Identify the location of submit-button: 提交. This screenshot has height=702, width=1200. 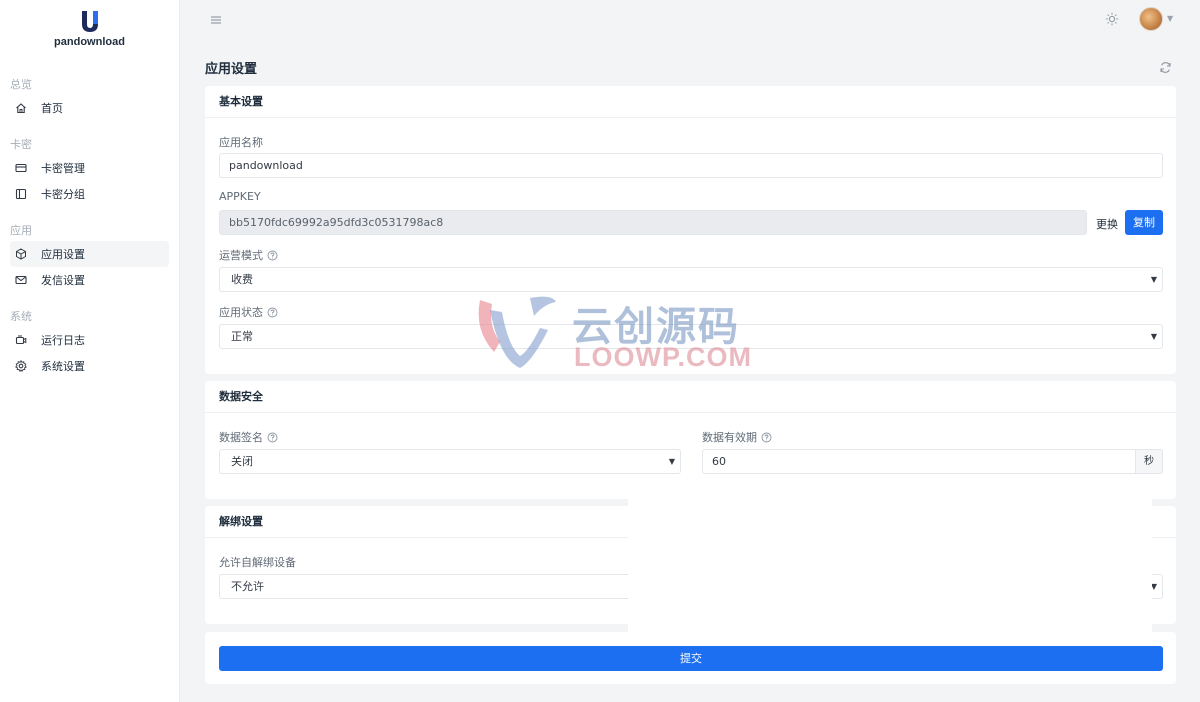
(691, 658).